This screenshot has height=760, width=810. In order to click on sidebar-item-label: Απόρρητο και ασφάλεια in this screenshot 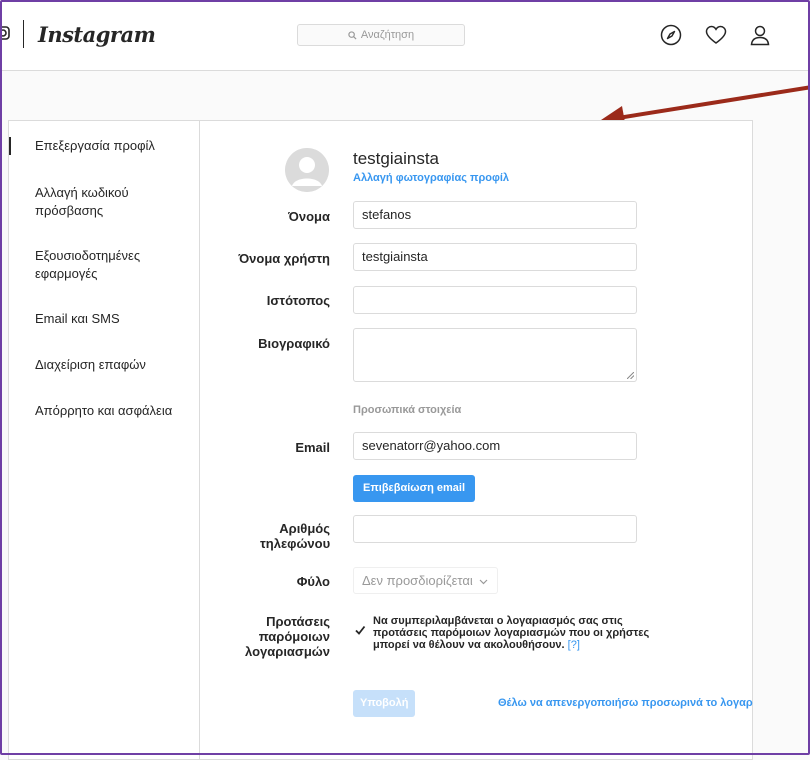, I will do `click(104, 410)`.